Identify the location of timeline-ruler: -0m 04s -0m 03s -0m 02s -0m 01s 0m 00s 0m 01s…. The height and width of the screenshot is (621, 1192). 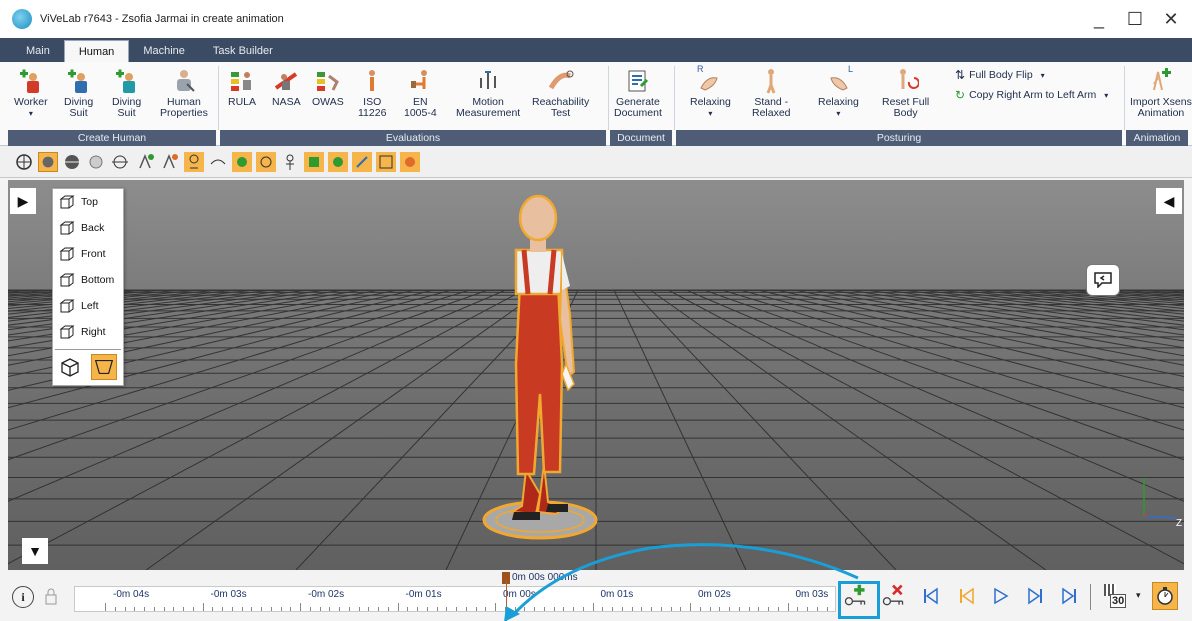
(455, 599).